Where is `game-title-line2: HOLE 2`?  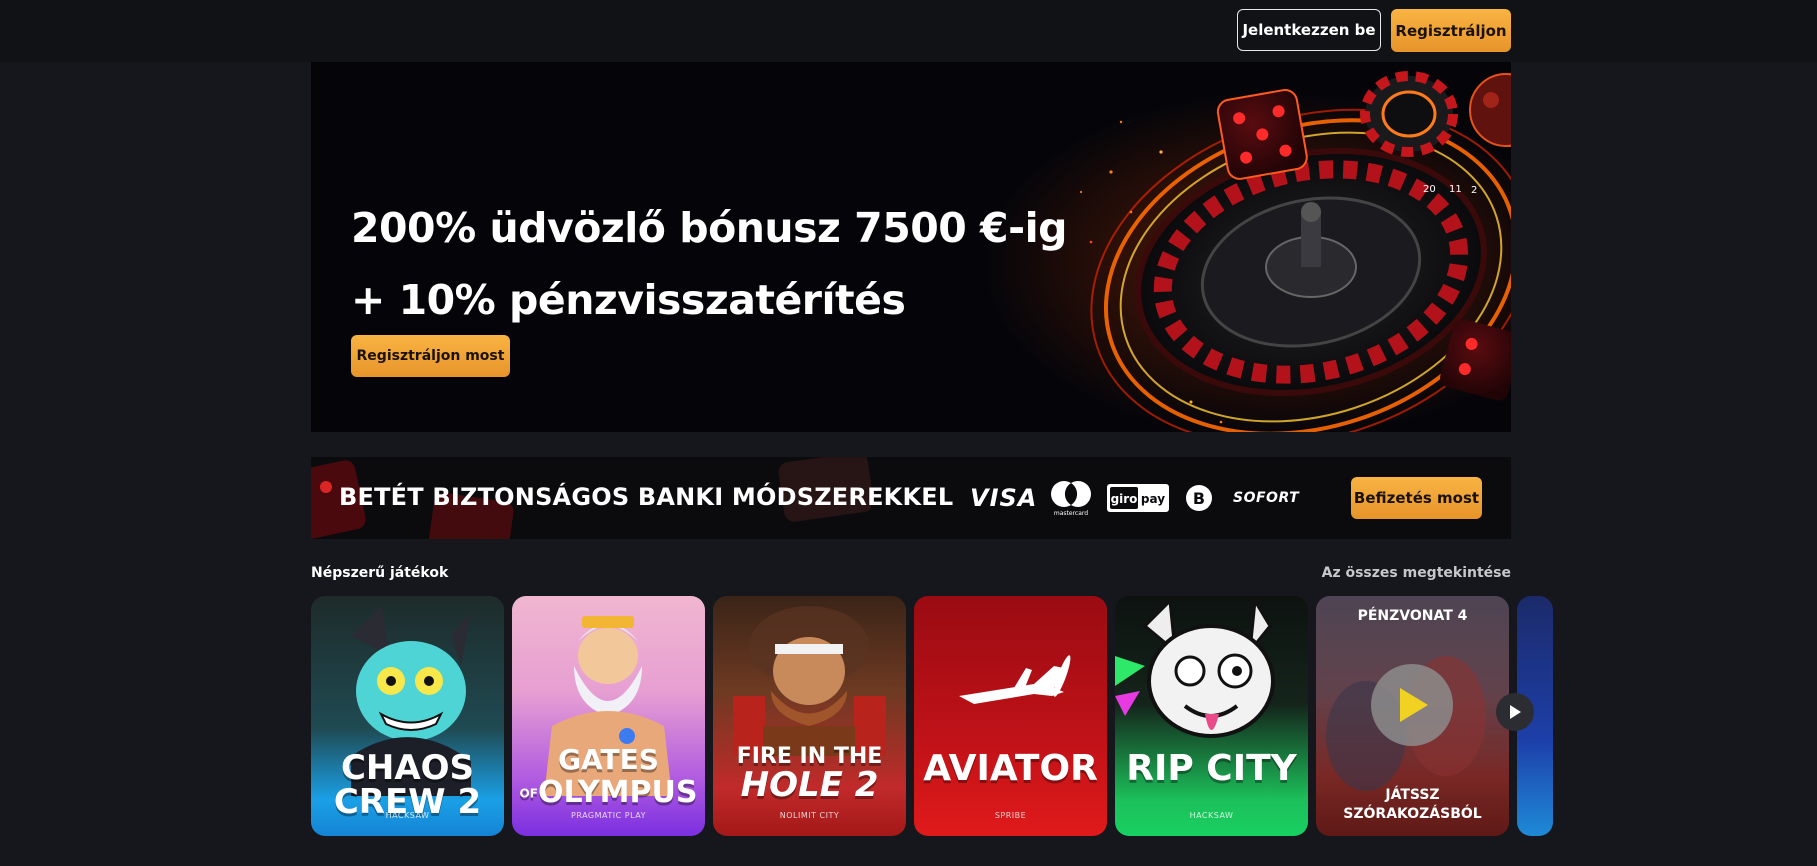
game-title-line2: HOLE 2 is located at coordinates (809, 785).